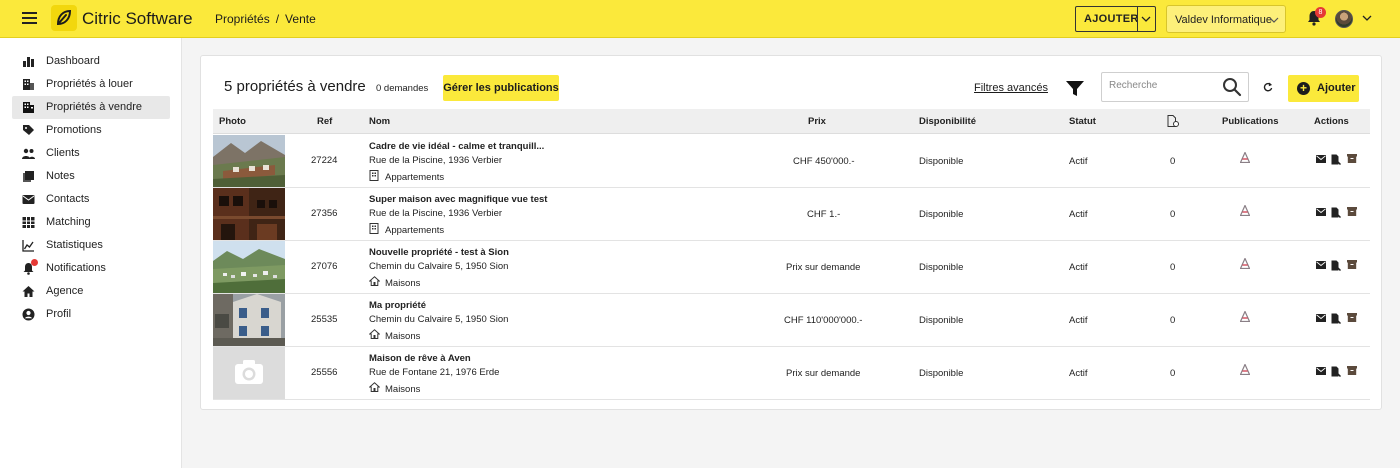 The width and height of the screenshot is (1400, 468). Describe the element at coordinates (420, 358) in the screenshot. I see `property-title: Maison de rêve à Aven` at that location.